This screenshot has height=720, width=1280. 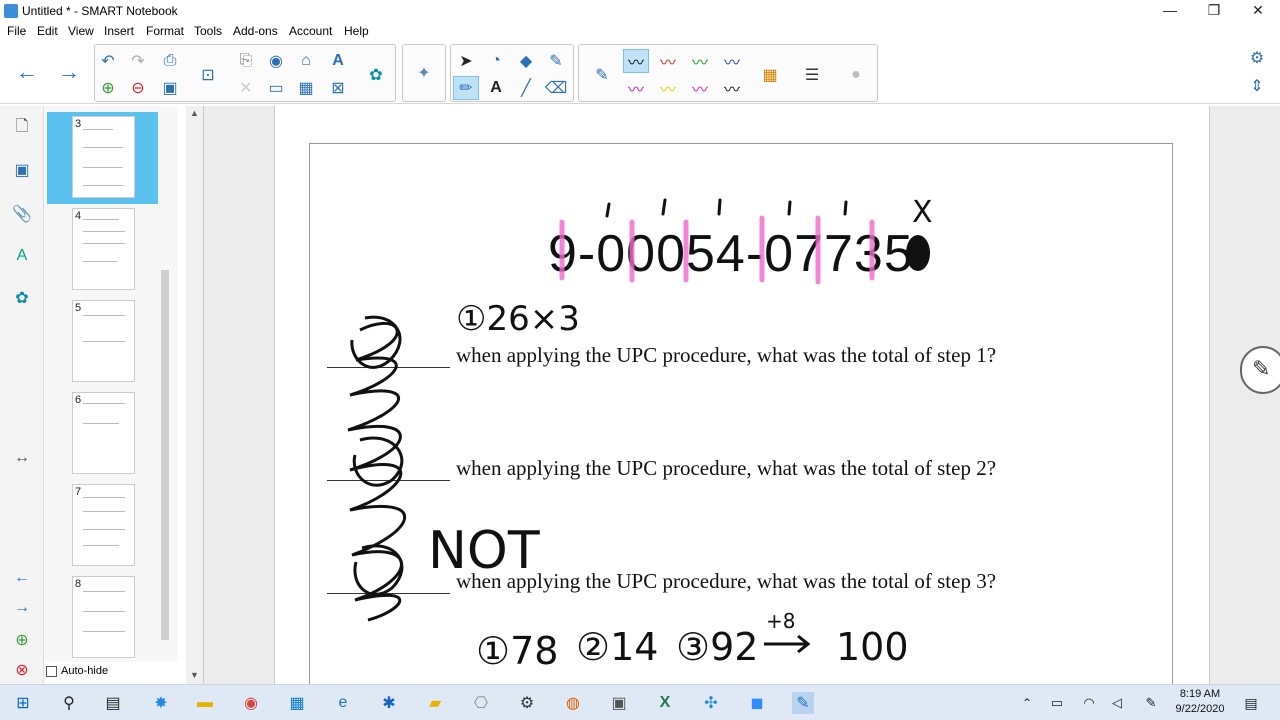 What do you see at coordinates (195, 395) in the screenshot?
I see `canvas-scrollbar: ▲ ▼` at bounding box center [195, 395].